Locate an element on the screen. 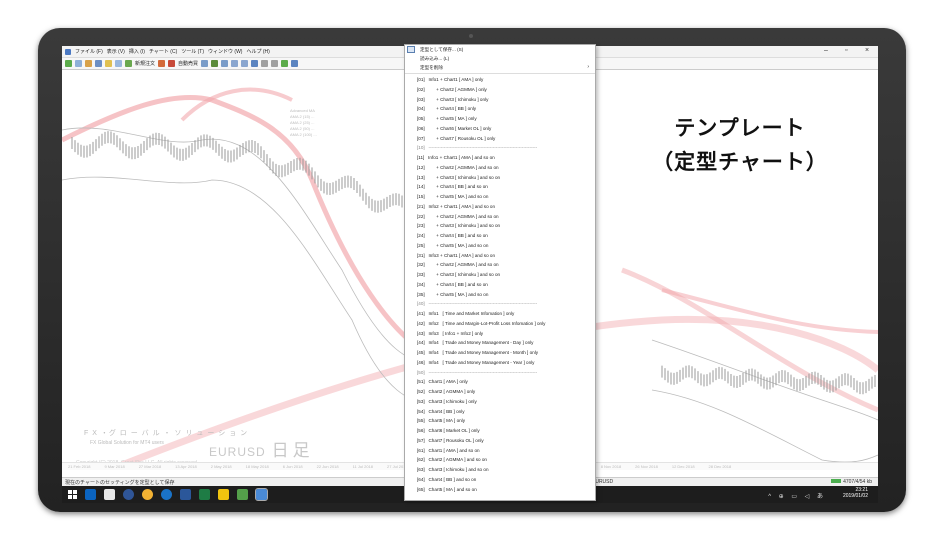 The image size is (940, 540). template-menu-item: [04] + Chart4 [ BB ] only is located at coordinates (506, 109).